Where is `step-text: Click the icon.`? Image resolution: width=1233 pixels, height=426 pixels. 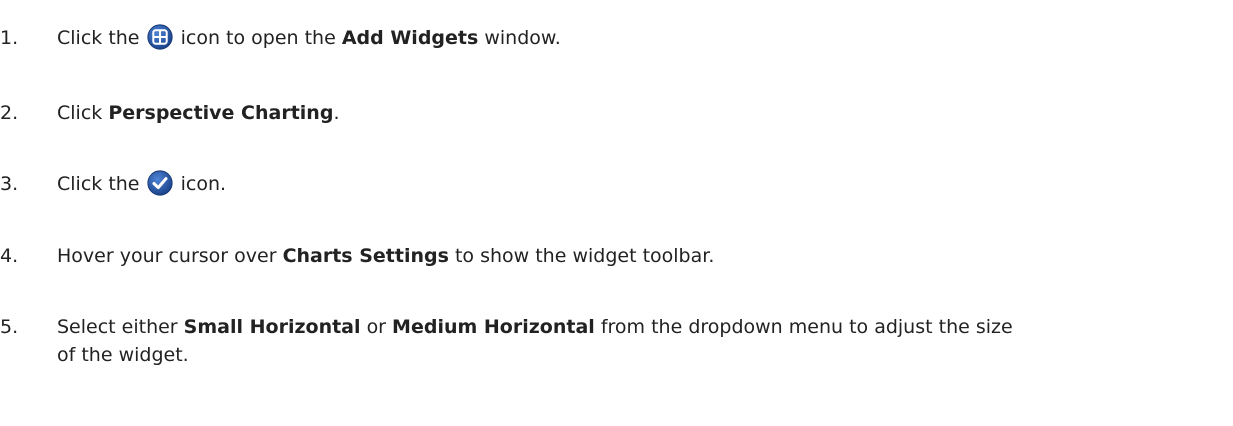
step-text: Click the icon. is located at coordinates (627, 184).